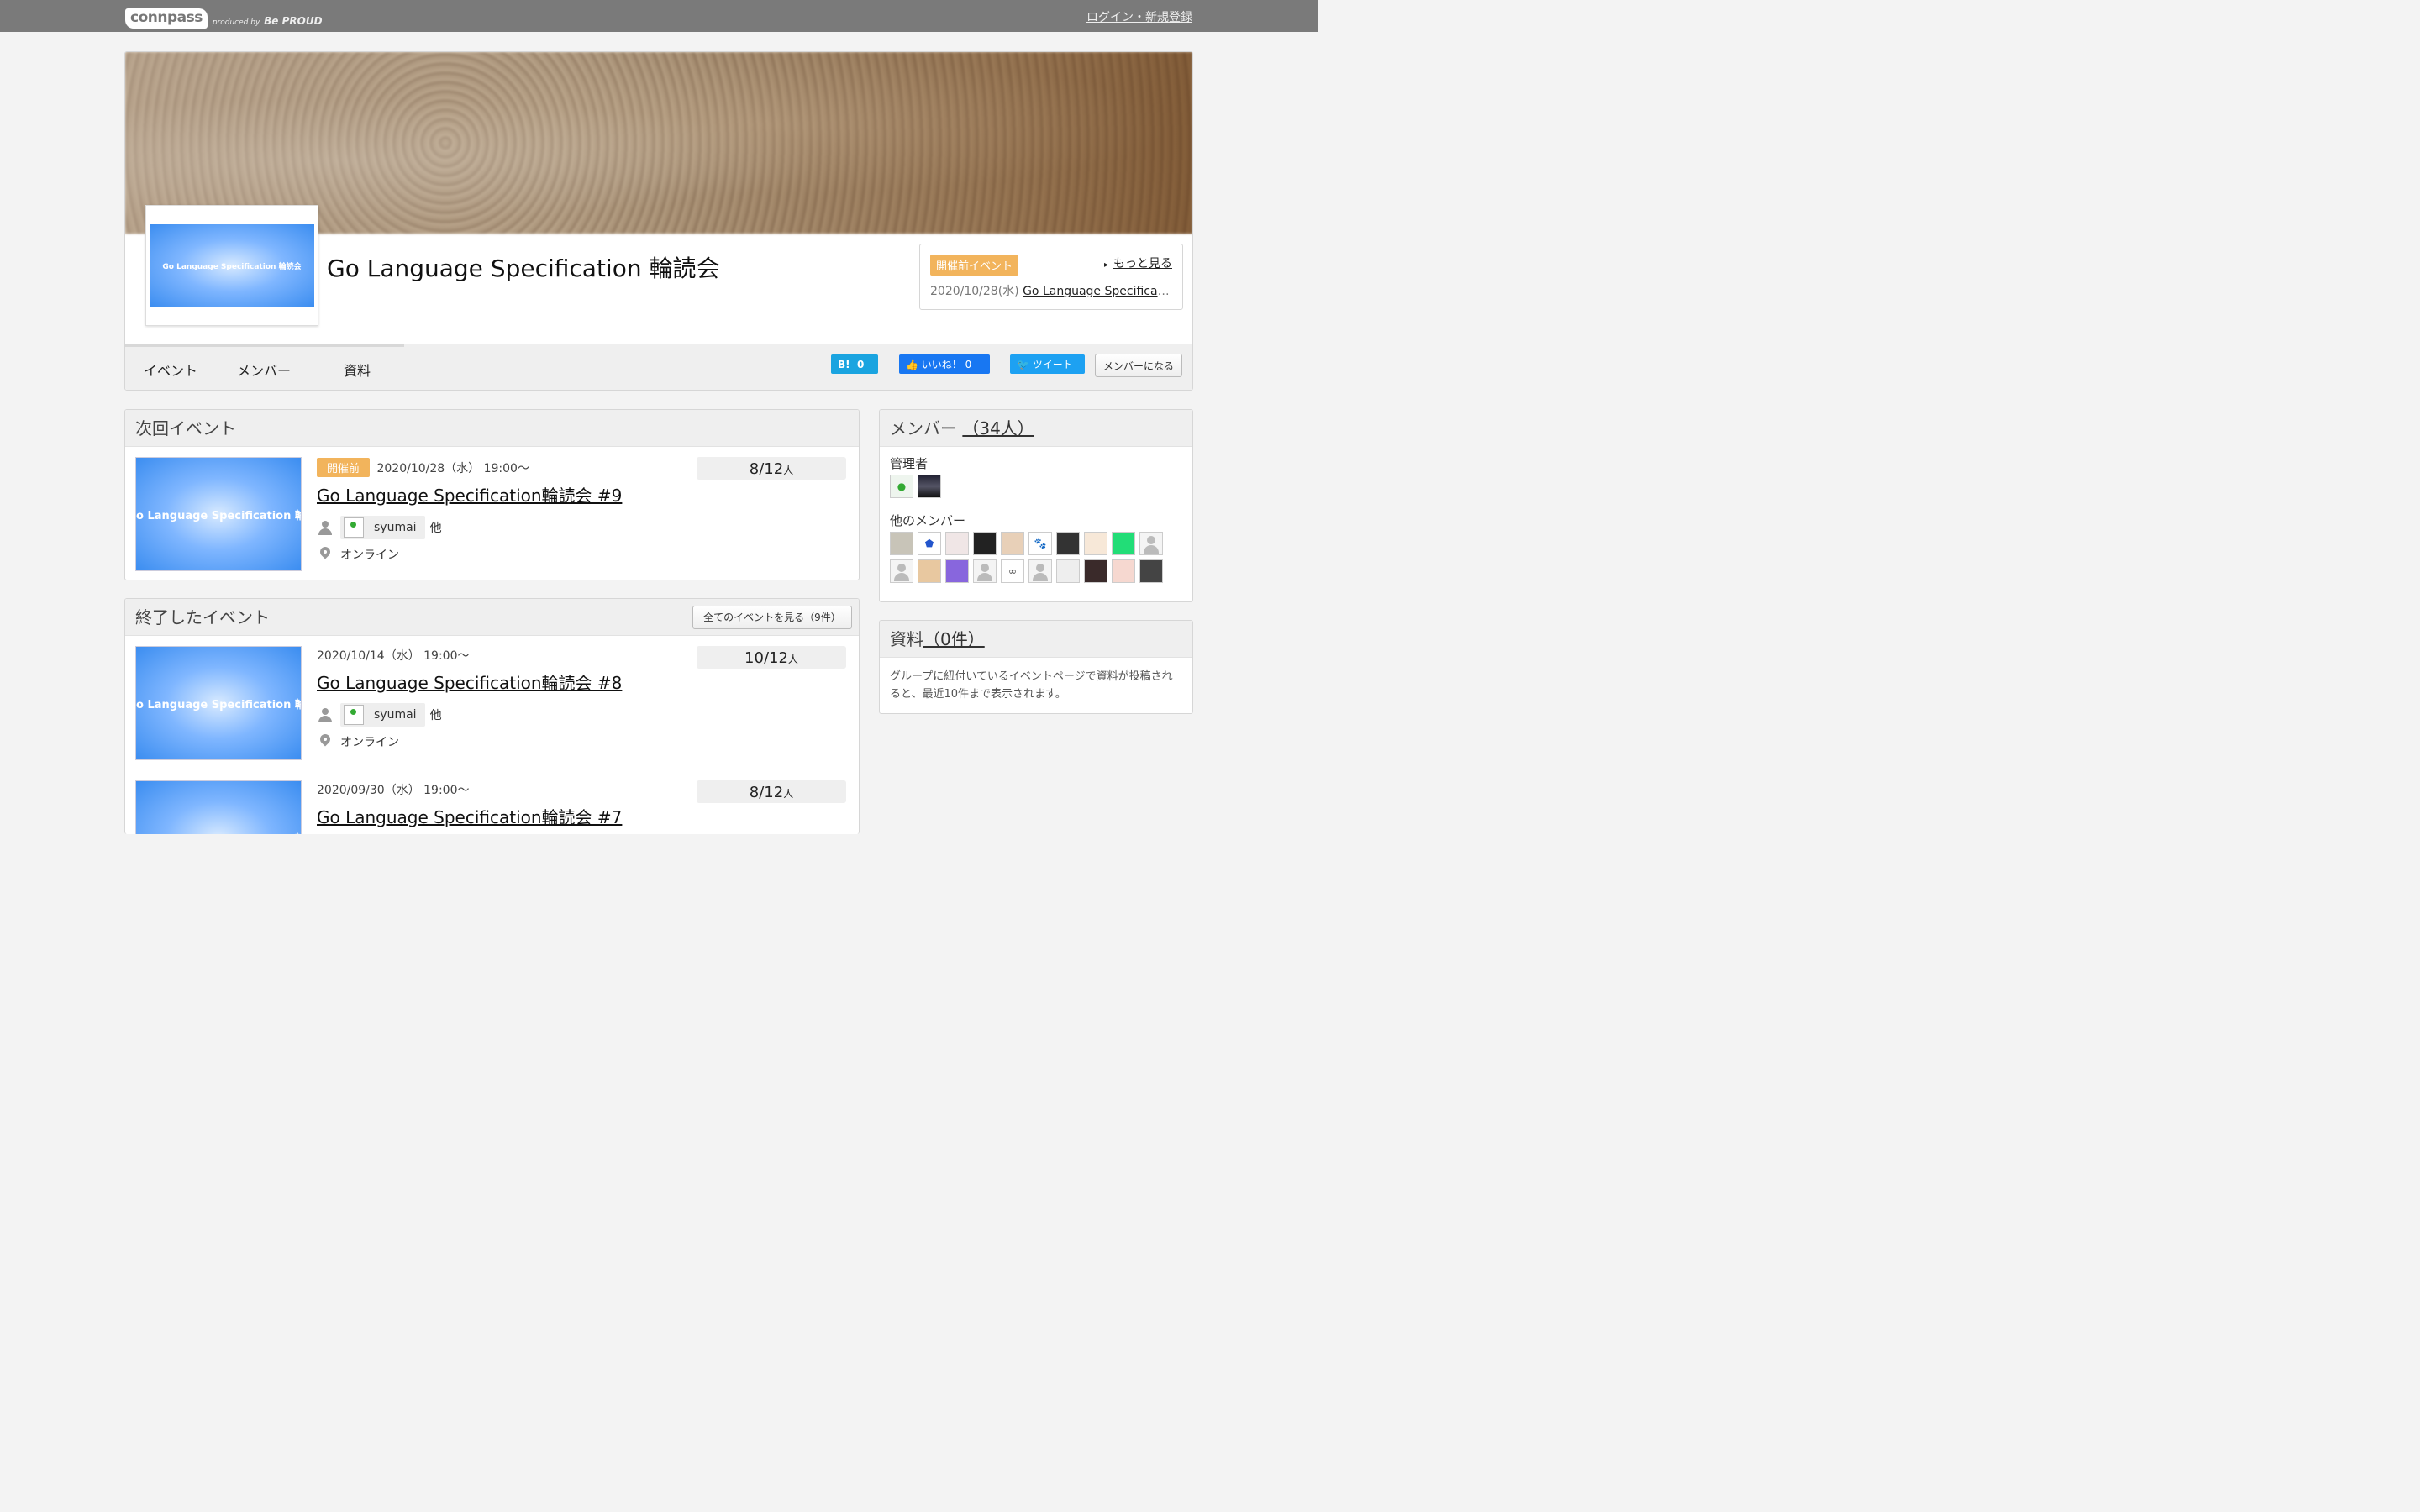 The height and width of the screenshot is (1512, 2420). What do you see at coordinates (1138, 263) in the screenshot?
I see `more-link: もっと見る` at bounding box center [1138, 263].